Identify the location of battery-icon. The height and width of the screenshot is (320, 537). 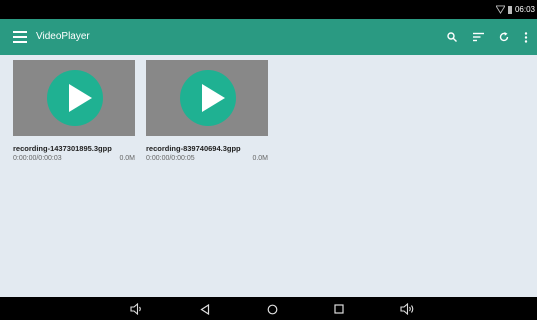
(509, 9).